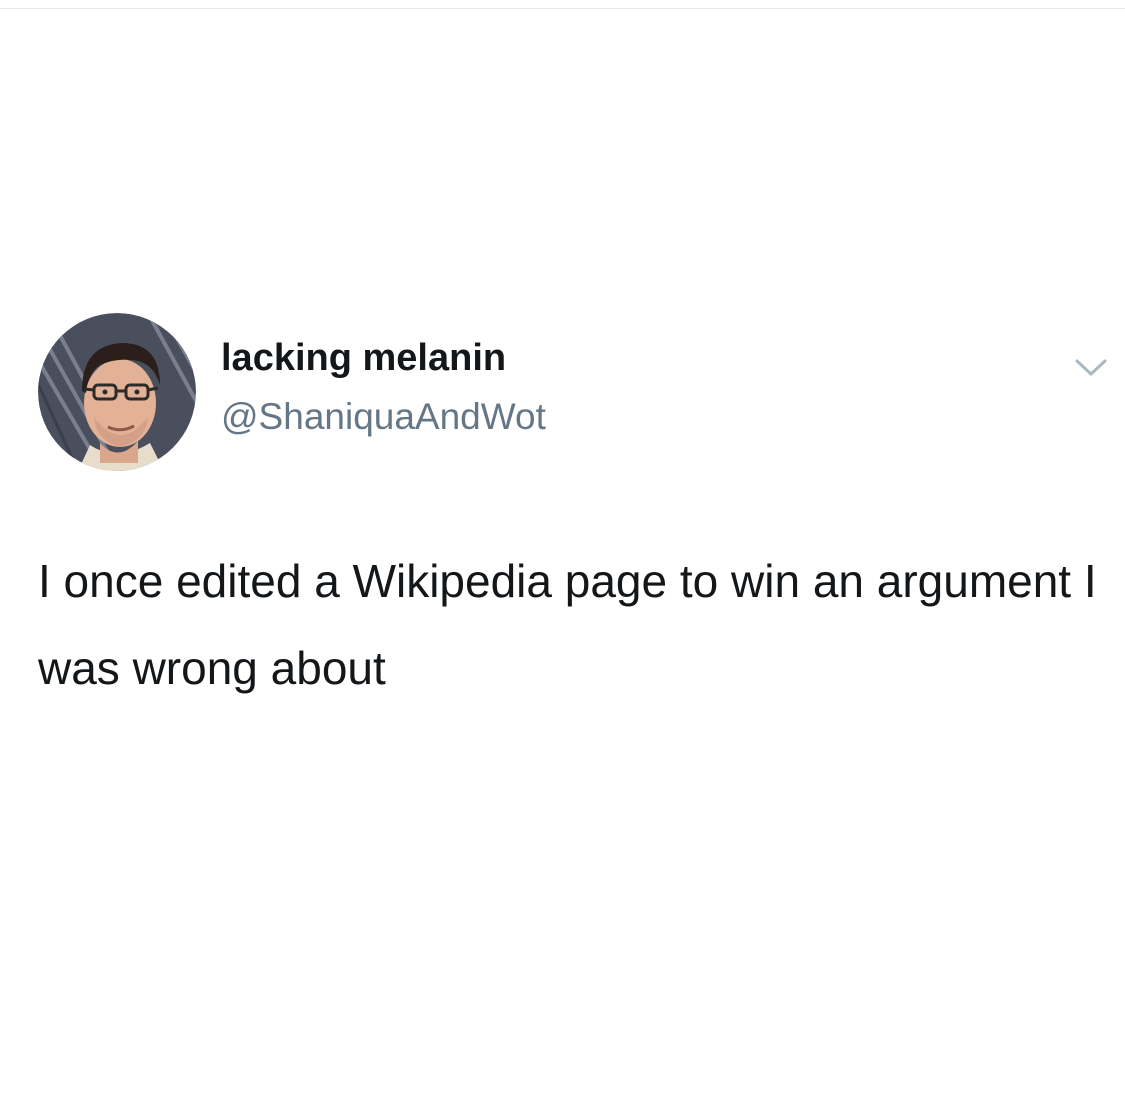 Image resolution: width=1125 pixels, height=1109 pixels. What do you see at coordinates (363, 358) in the screenshot?
I see `display-name: lacking melanin` at bounding box center [363, 358].